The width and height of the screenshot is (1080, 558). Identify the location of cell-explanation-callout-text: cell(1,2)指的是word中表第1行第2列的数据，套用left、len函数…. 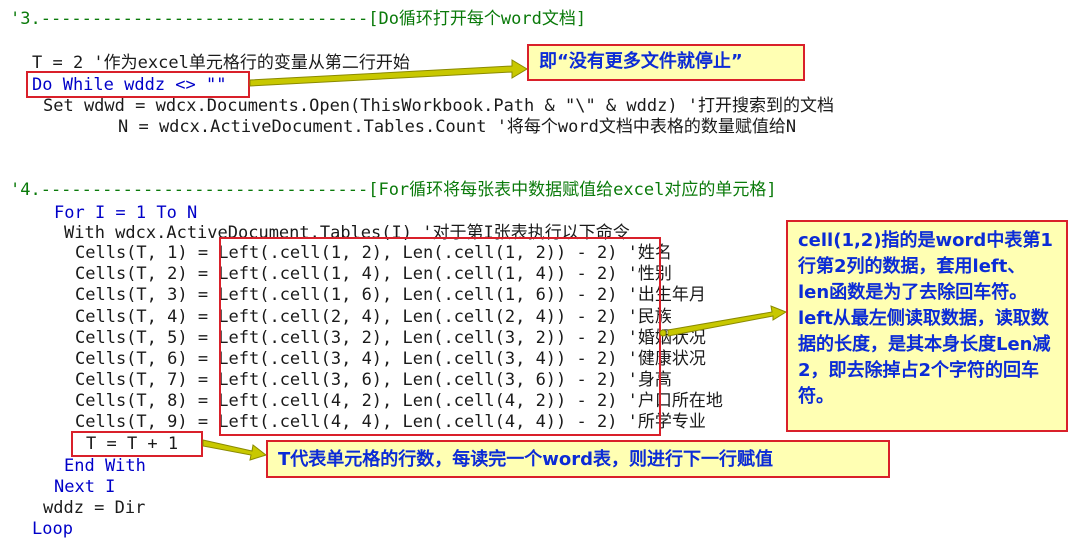
(925, 318).